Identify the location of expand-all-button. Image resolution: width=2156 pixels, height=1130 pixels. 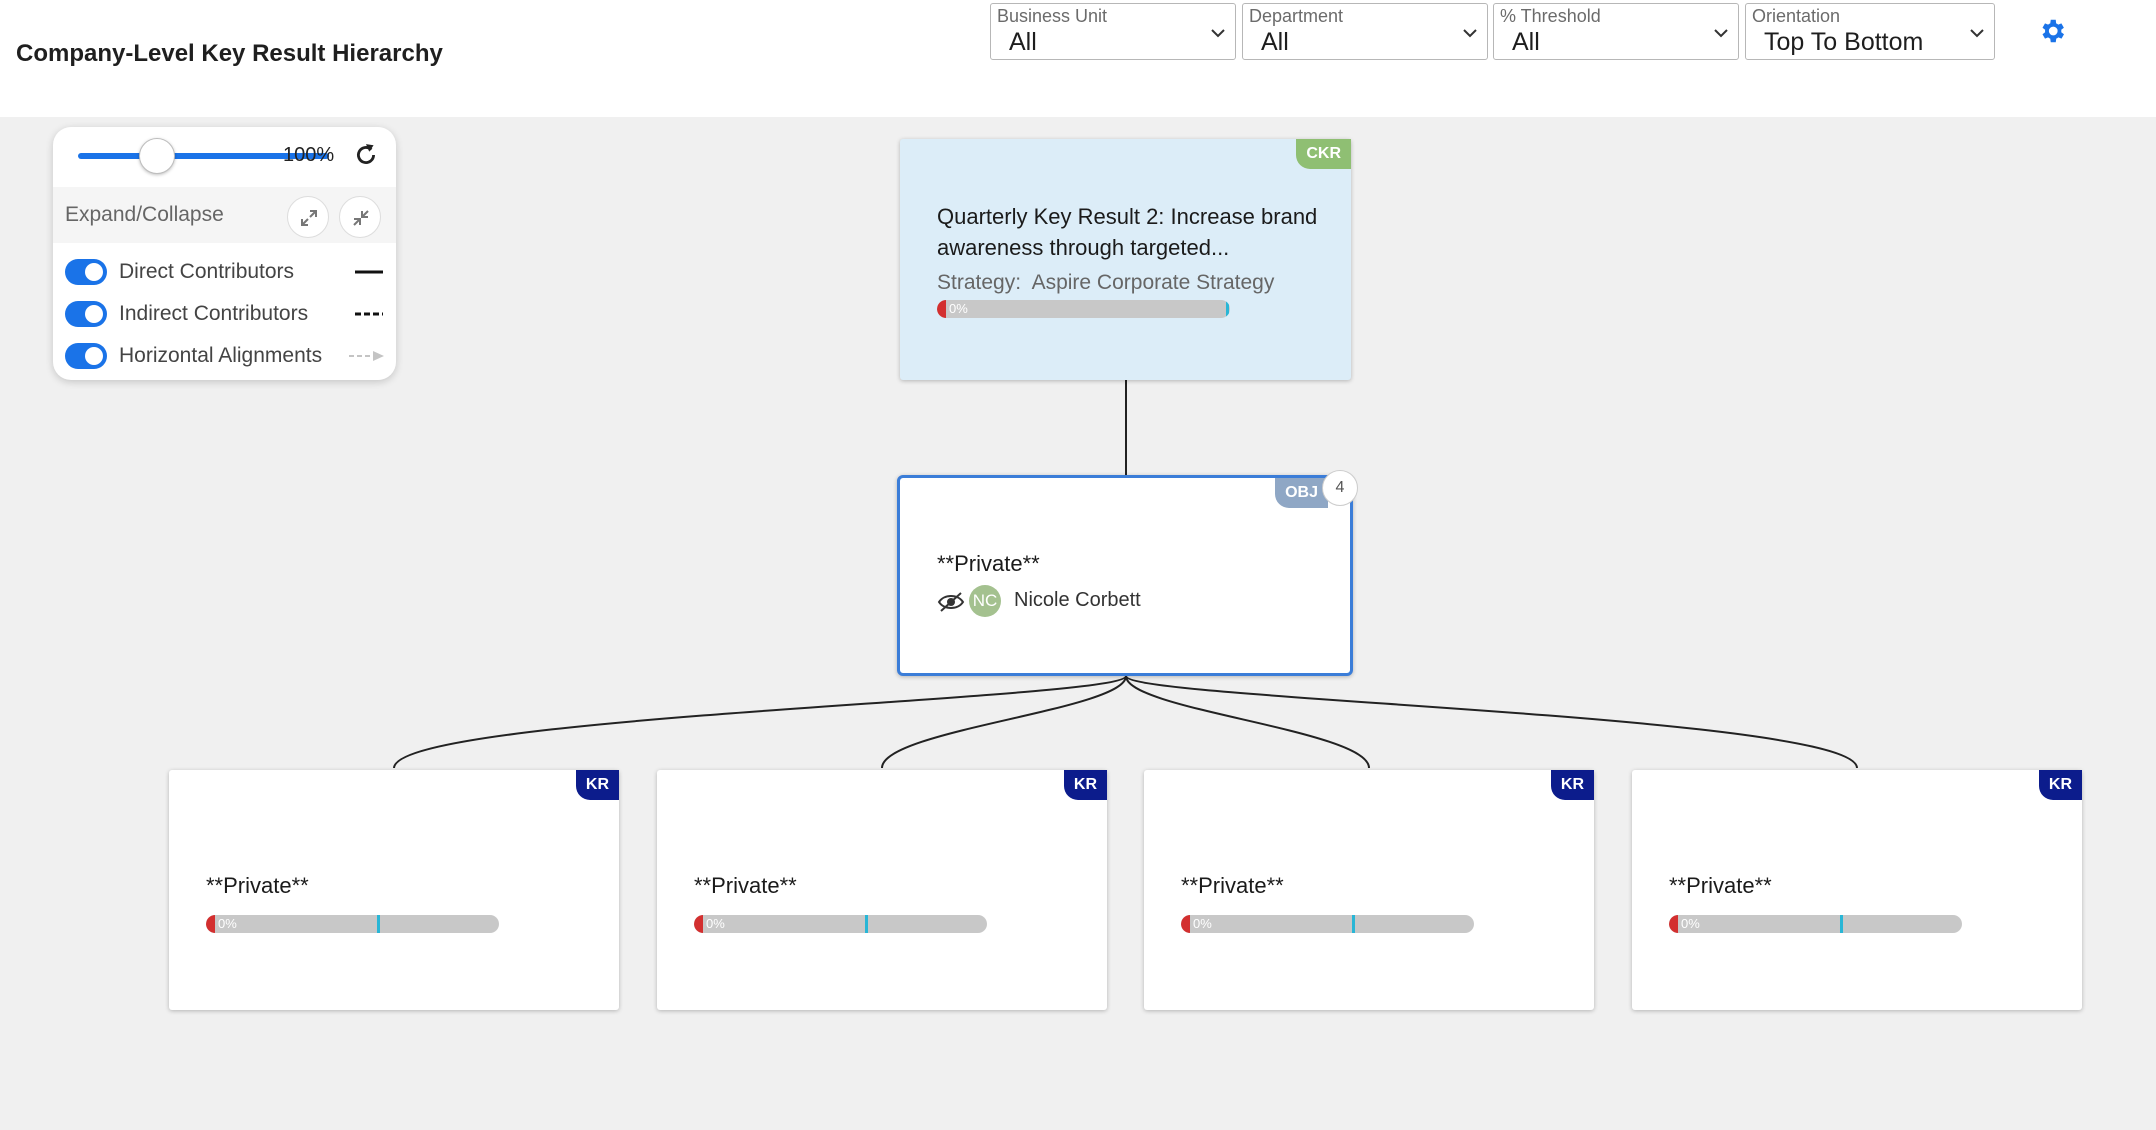
(308, 217).